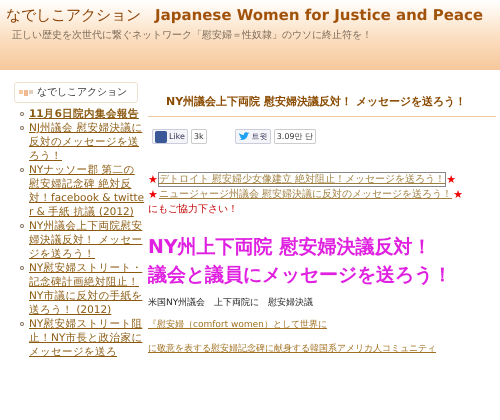 The height and width of the screenshot is (420, 500). Describe the element at coordinates (319, 15) in the screenshot. I see `site-title: Japanese Women for Justice and Peace` at that location.